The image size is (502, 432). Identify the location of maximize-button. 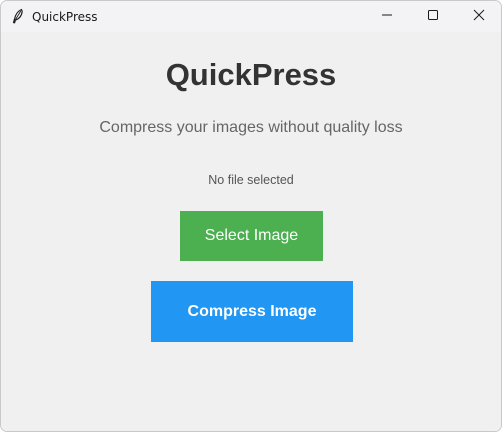
(433, 16).